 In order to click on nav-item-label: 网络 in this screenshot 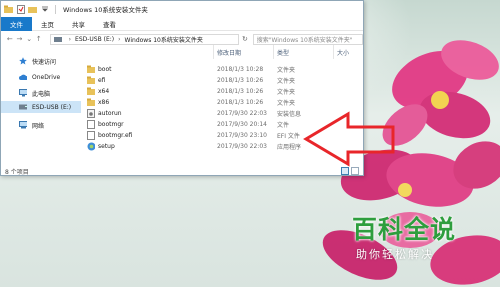, I will do `click(38, 126)`.